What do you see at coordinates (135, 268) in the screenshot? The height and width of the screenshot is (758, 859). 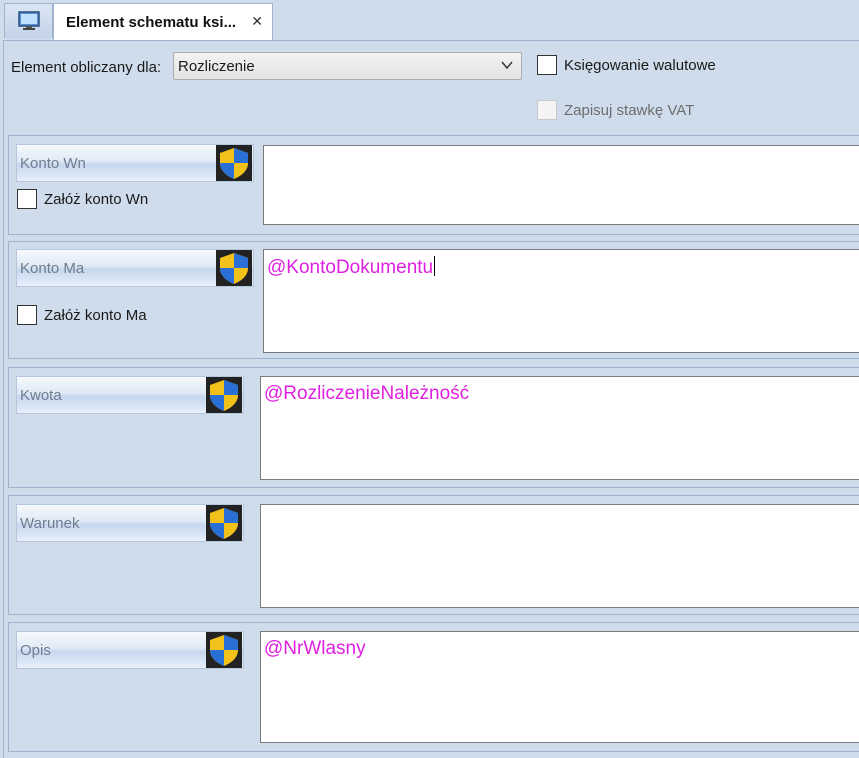 I see `konto-ma-button: Konto Ma` at bounding box center [135, 268].